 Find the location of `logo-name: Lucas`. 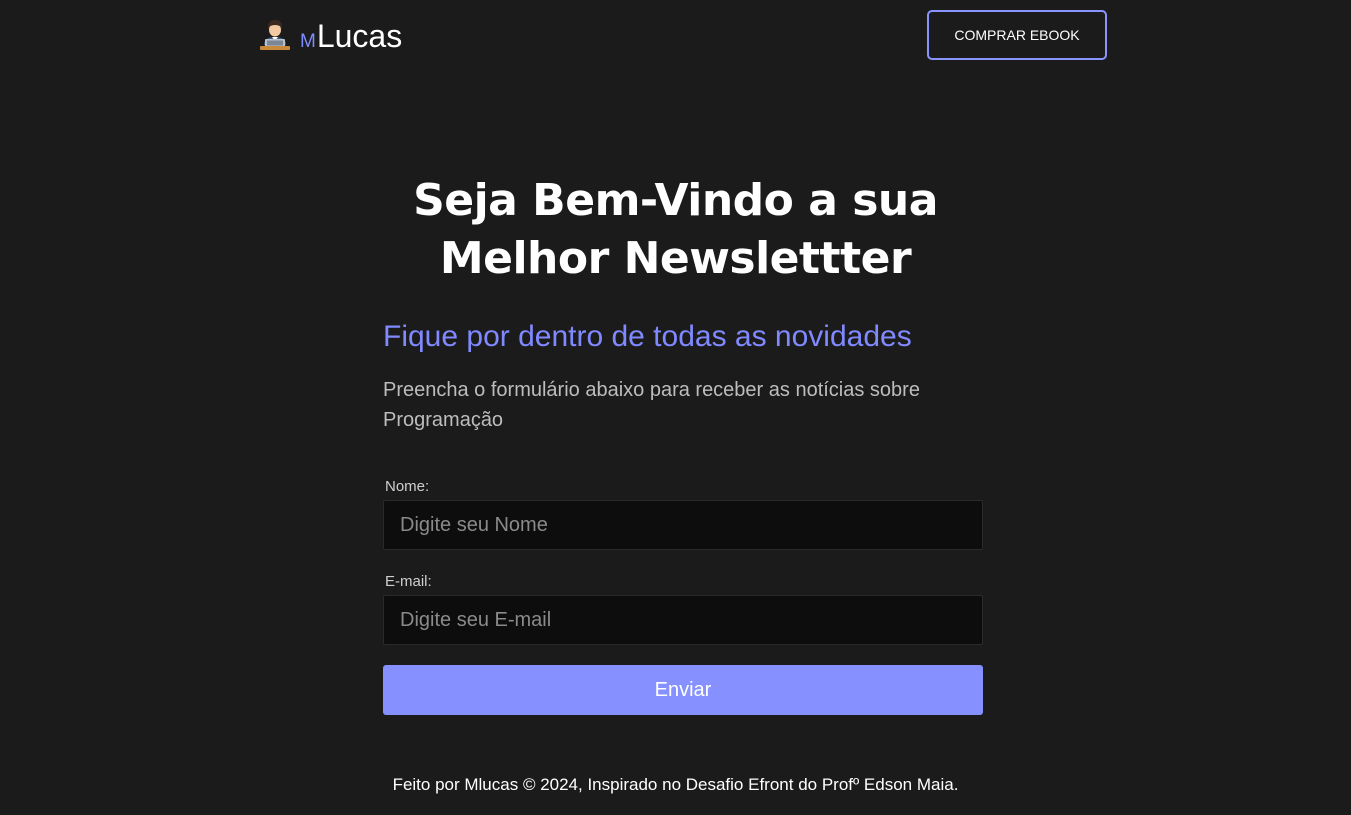

logo-name: Lucas is located at coordinates (359, 36).